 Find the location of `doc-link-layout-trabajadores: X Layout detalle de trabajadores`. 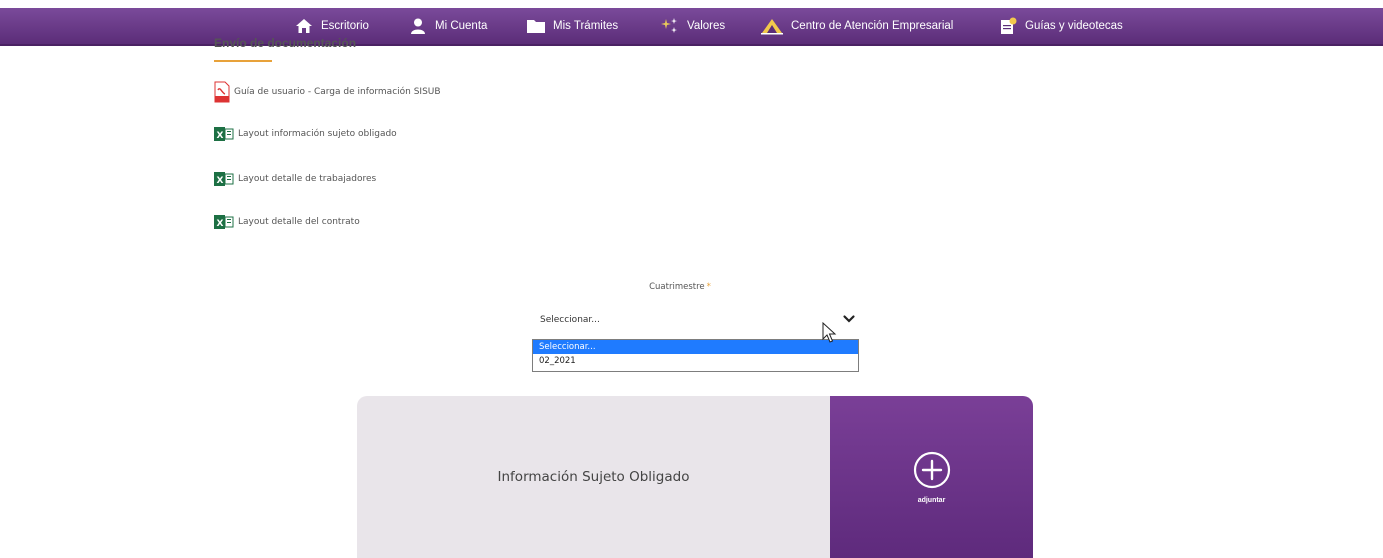

doc-link-layout-trabajadores: X Layout detalle de trabajadores is located at coordinates (295, 179).